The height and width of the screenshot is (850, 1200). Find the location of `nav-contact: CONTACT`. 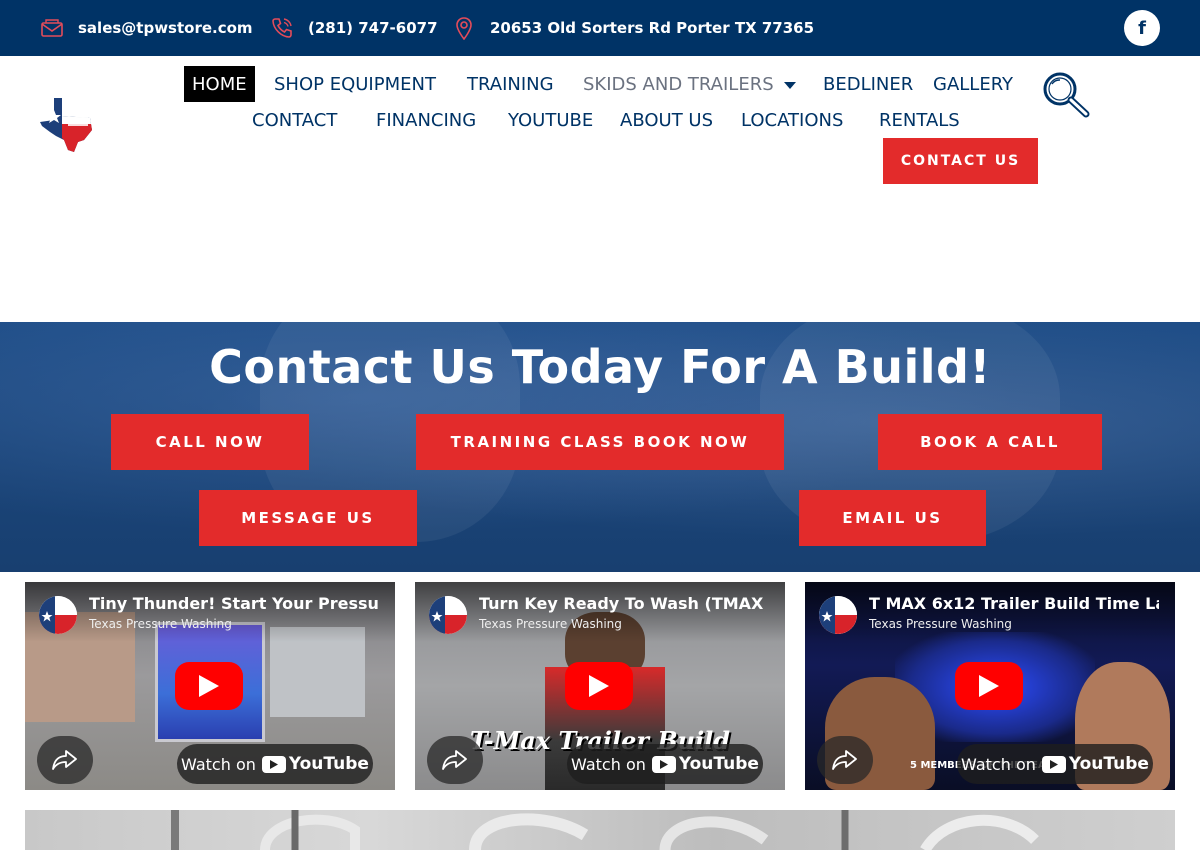

nav-contact: CONTACT is located at coordinates (294, 120).